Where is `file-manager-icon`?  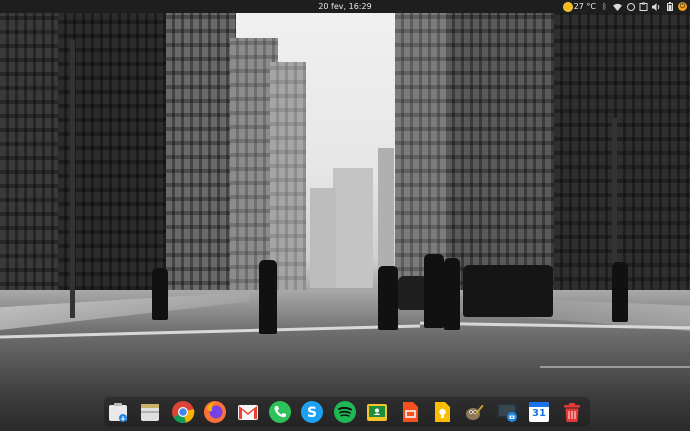
file-manager-icon is located at coordinates (118, 412).